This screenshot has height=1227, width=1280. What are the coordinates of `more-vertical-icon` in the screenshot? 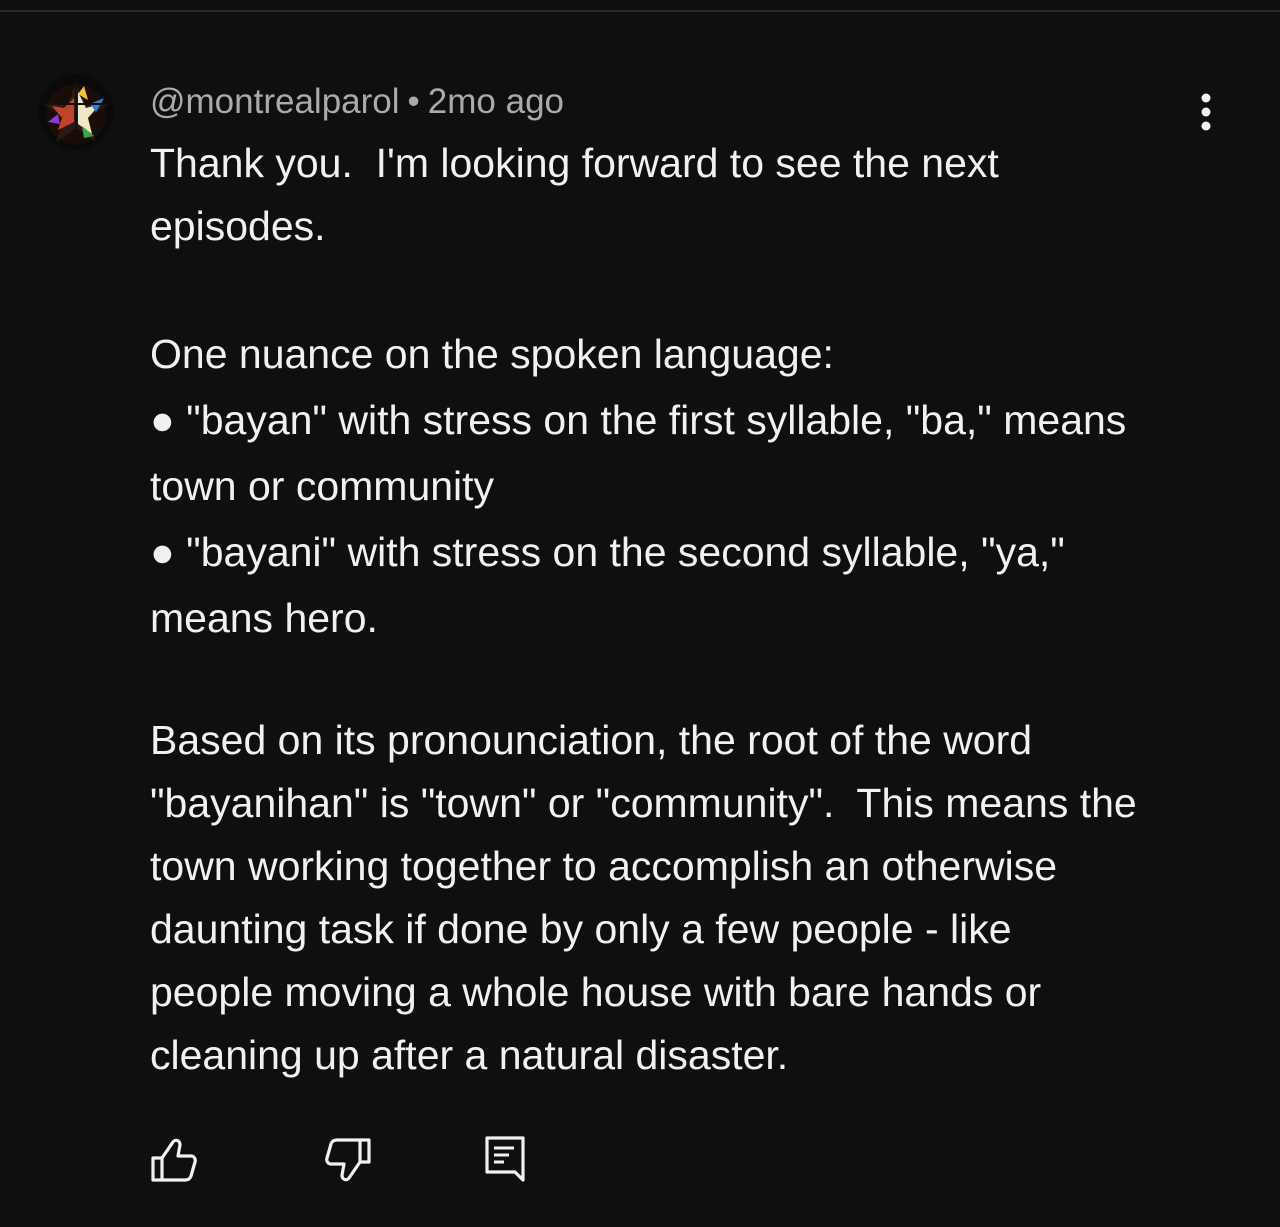 It's located at (1206, 112).